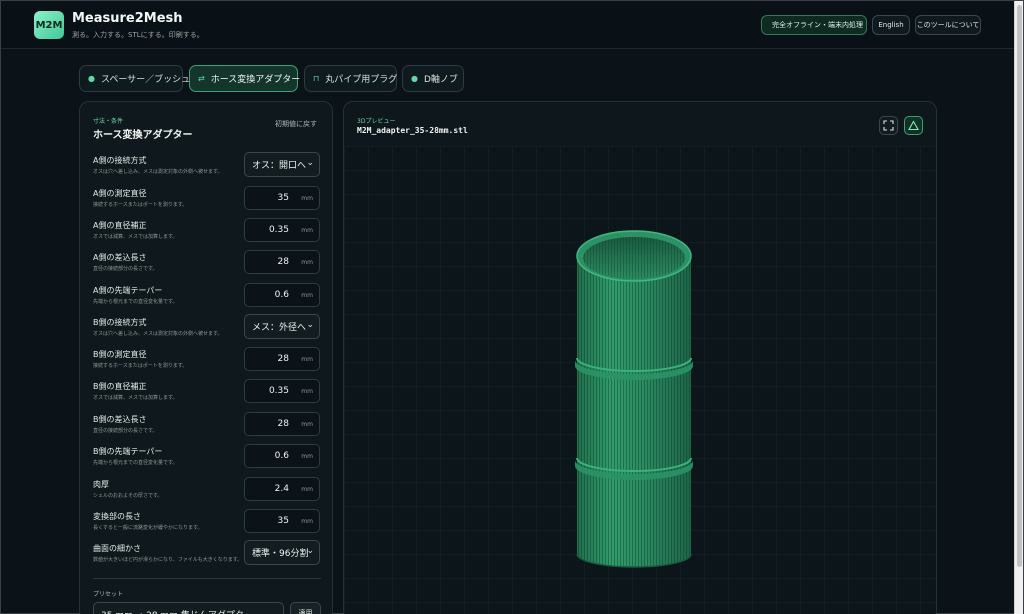 The height and width of the screenshot is (614, 1024). I want to click on a-connection-select: オス：開口へ ⌄, so click(282, 164).